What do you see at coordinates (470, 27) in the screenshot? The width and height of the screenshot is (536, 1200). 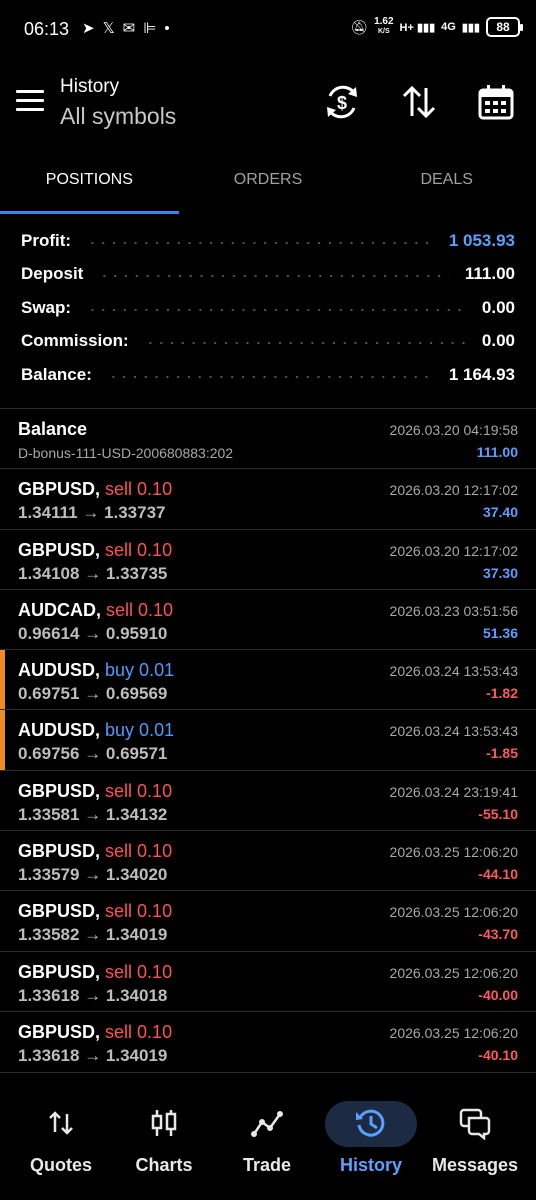 I see `signal-icon-2: ▮▮▮` at bounding box center [470, 27].